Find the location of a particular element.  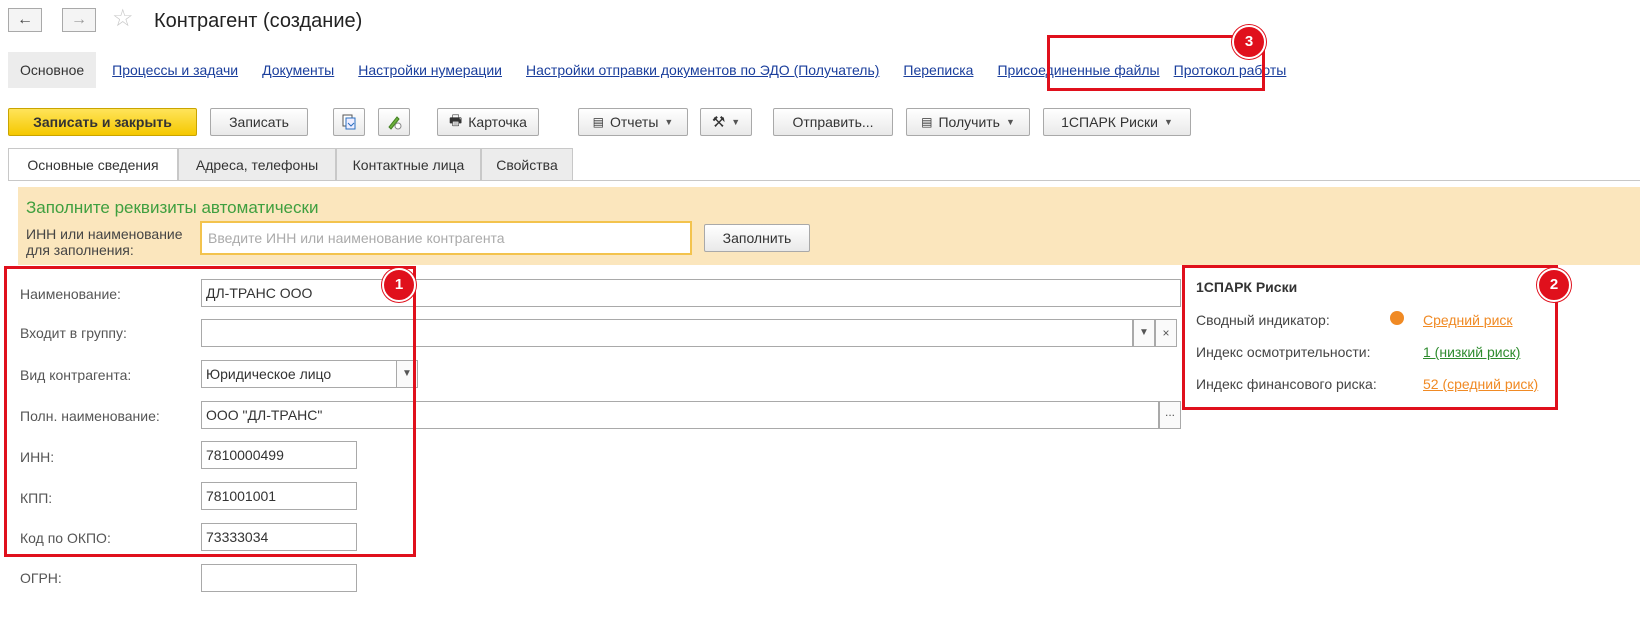

card-print-button: 🖶 Карточка is located at coordinates (488, 122).